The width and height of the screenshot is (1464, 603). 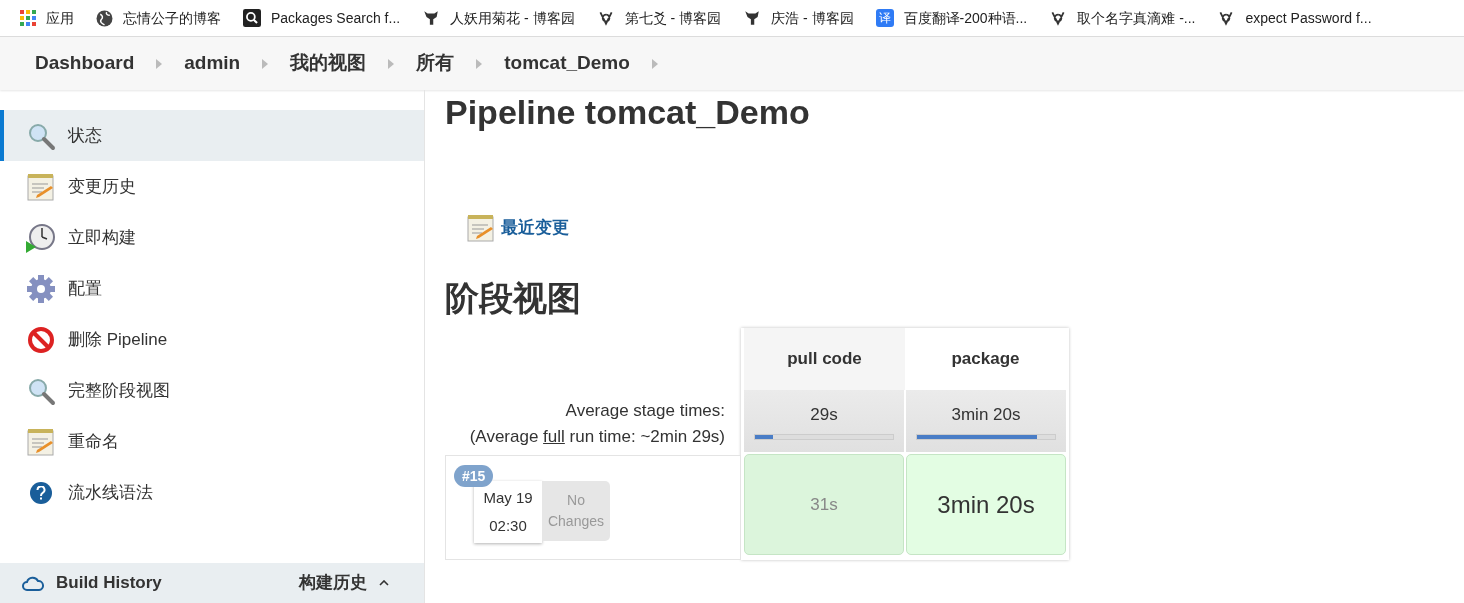 I want to click on search-icon, so click(x=252, y=18).